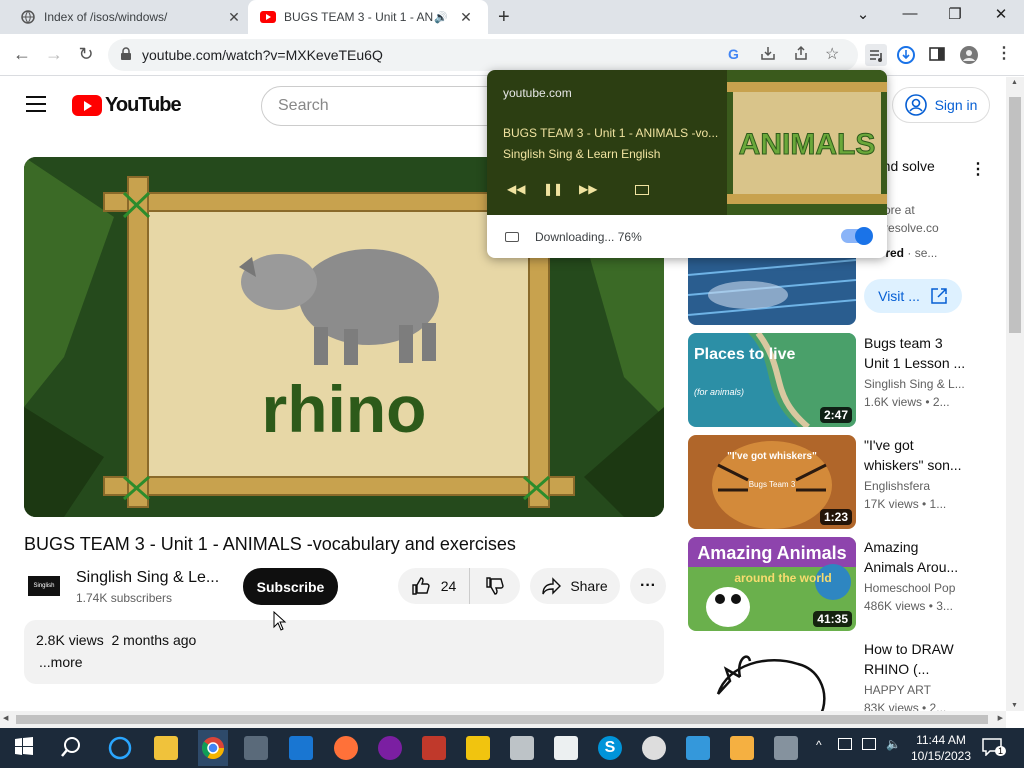  I want to click on close-icon: ✕, so click(1001, 14).